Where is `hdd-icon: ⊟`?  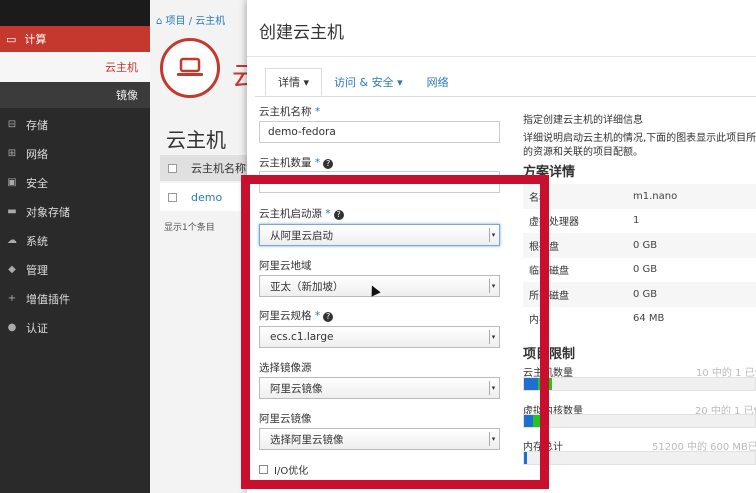 hdd-icon: ⊟ is located at coordinates (12, 124).